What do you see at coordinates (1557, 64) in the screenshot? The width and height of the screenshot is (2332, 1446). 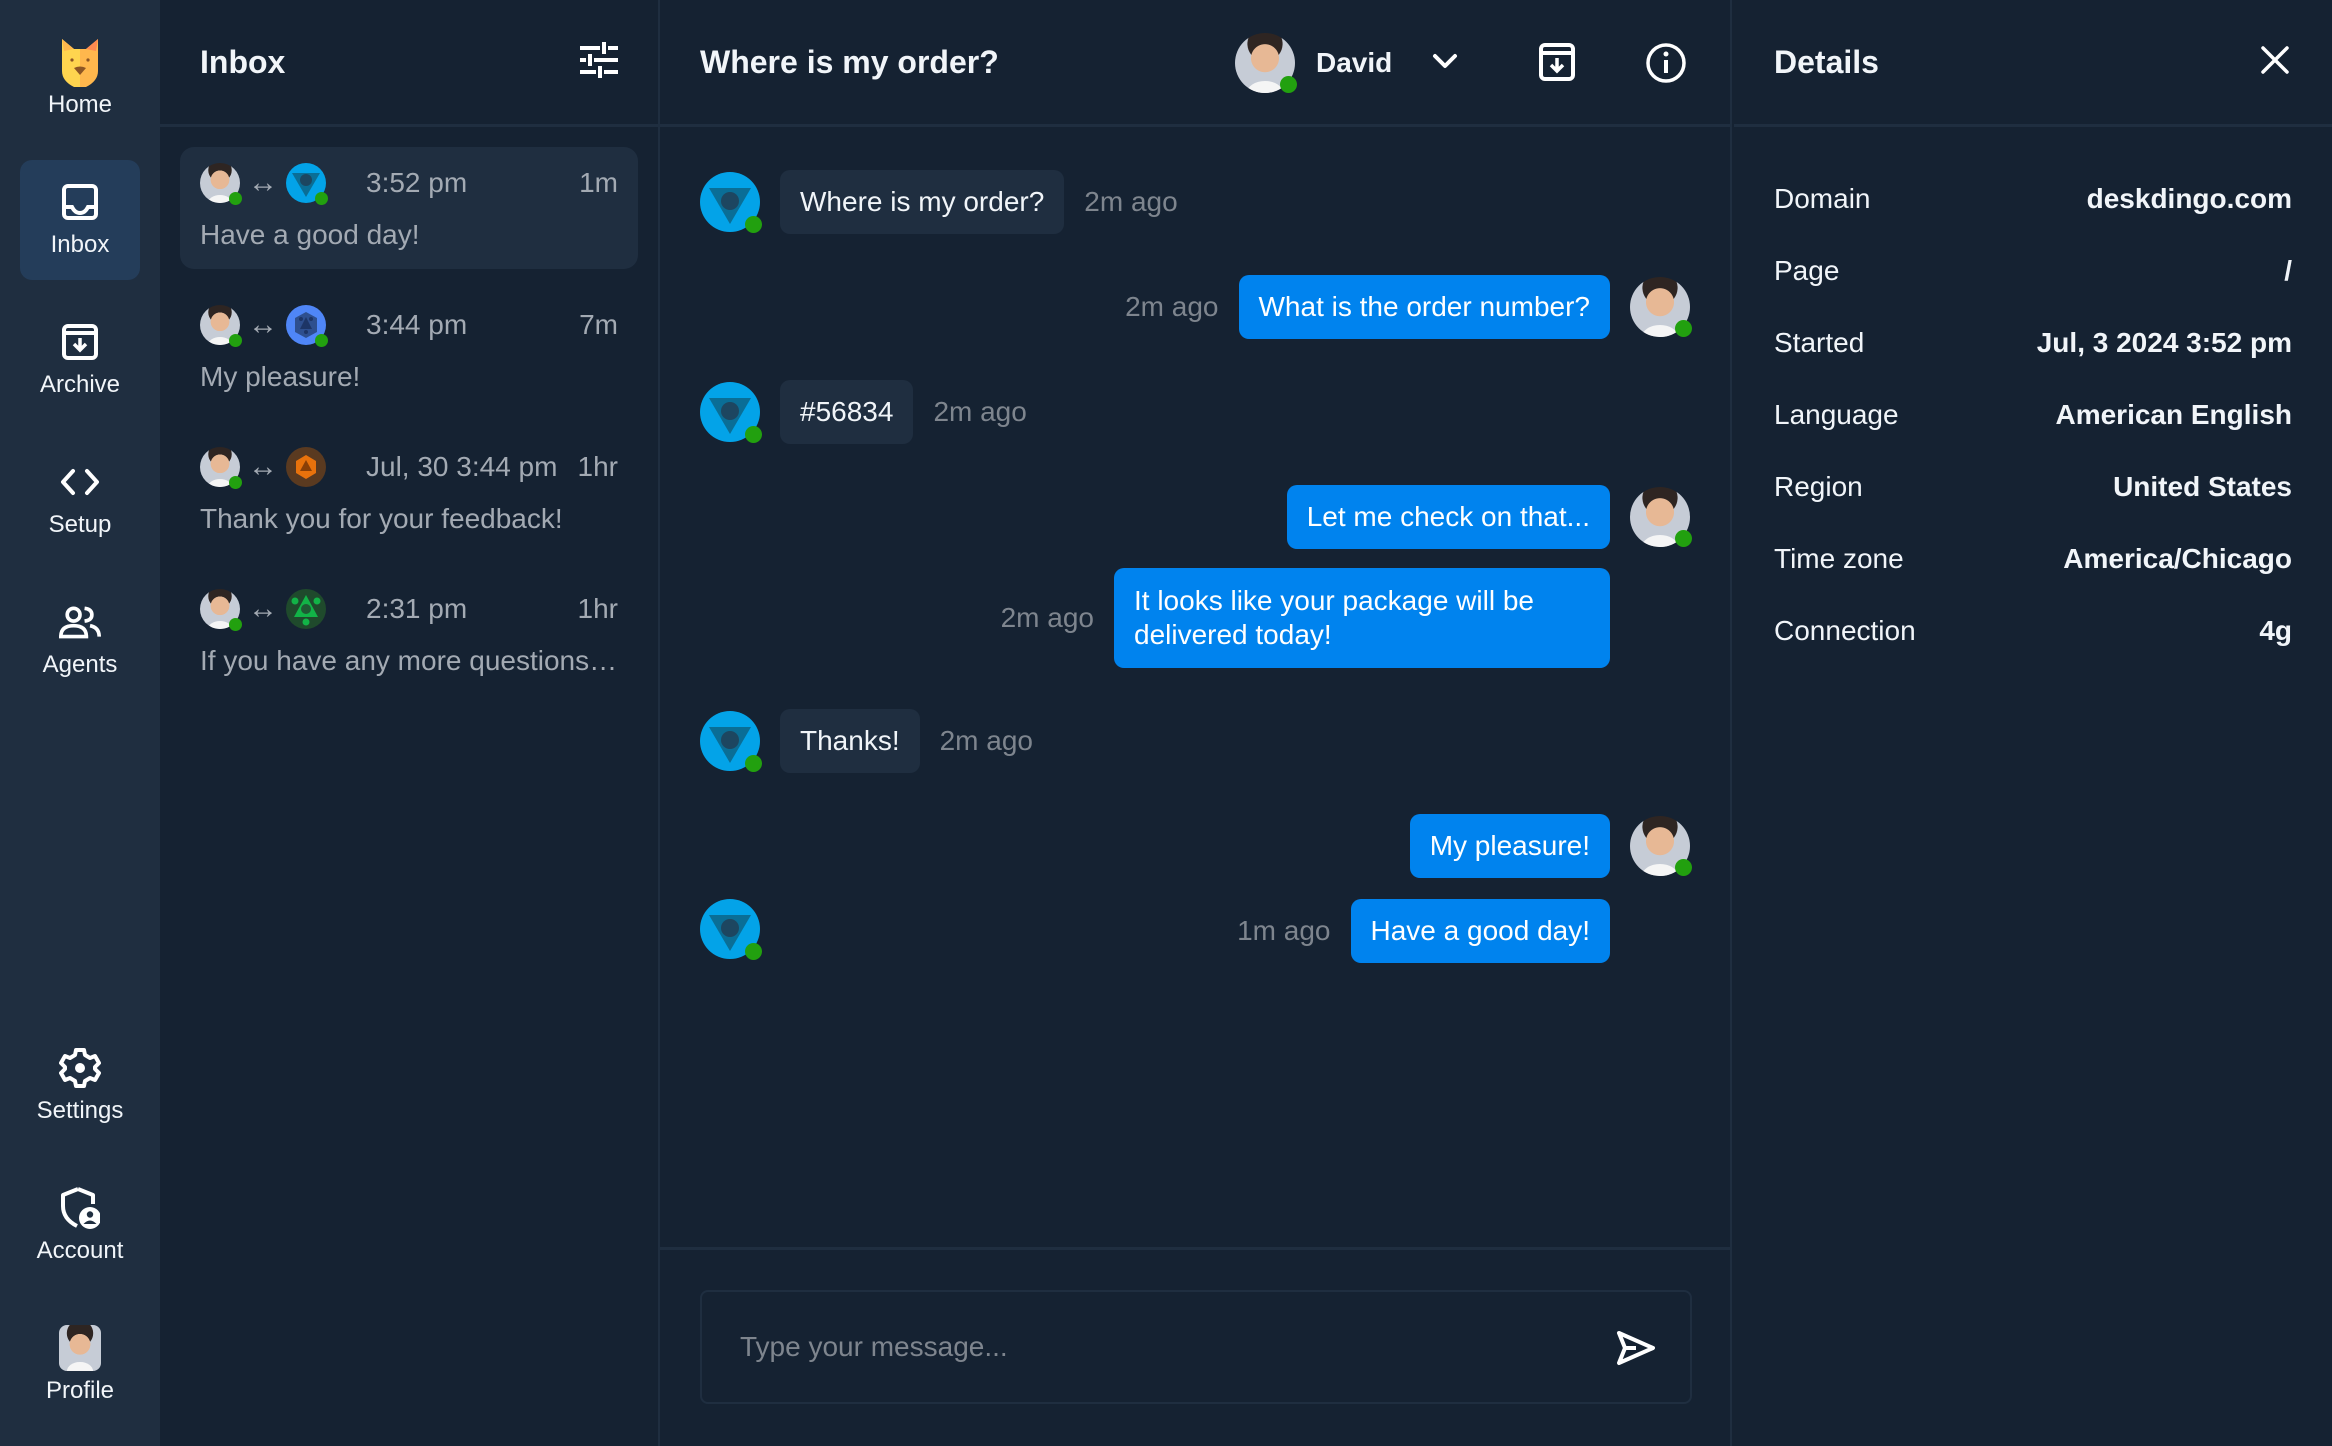 I see `archive-conversation-button` at bounding box center [1557, 64].